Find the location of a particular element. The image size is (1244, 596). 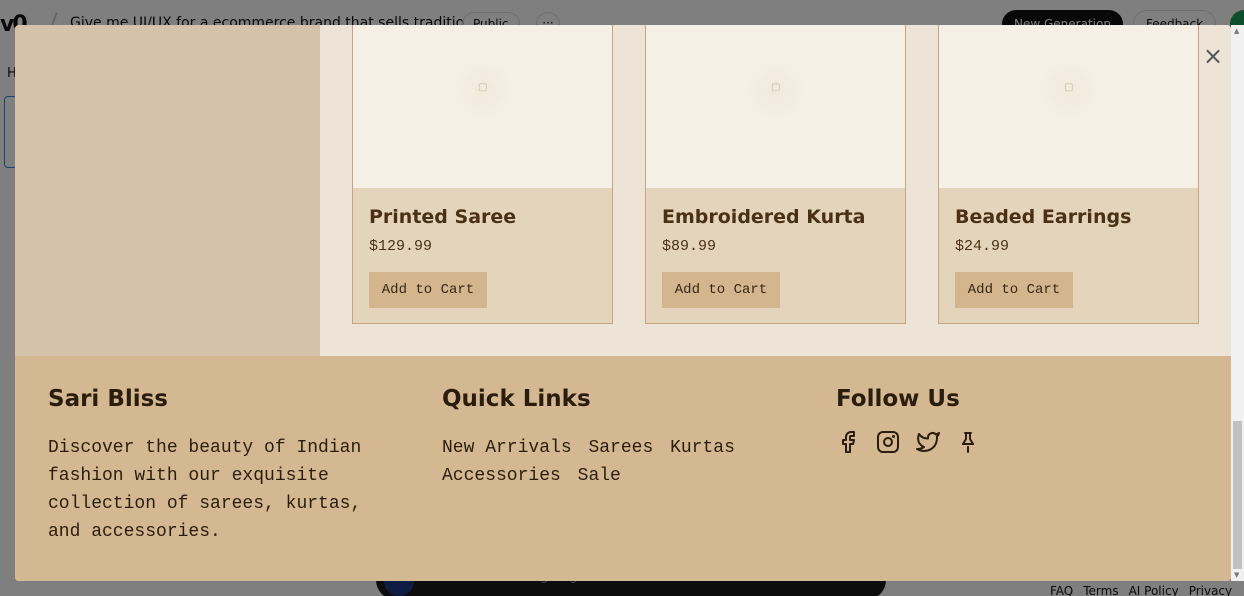

quick-links-heading: Quick Links is located at coordinates (516, 399).